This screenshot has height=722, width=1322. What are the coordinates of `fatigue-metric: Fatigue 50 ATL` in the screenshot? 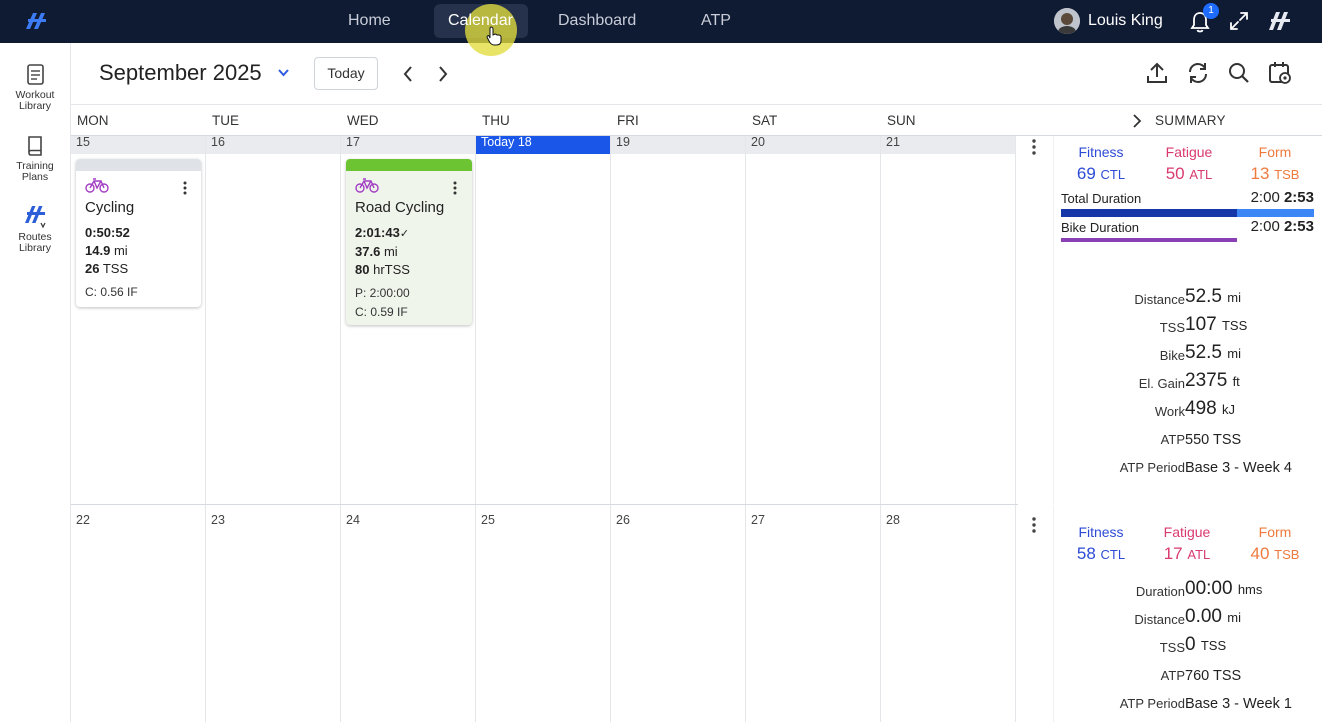 It's located at (1189, 164).